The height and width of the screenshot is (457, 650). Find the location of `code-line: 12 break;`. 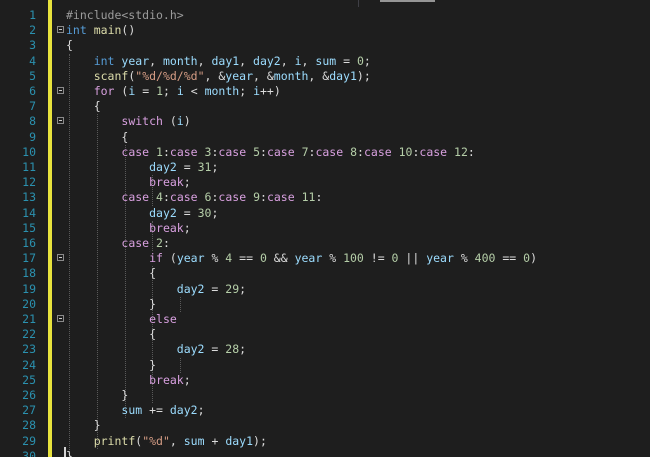

code-line: 12 break; is located at coordinates (325, 182).